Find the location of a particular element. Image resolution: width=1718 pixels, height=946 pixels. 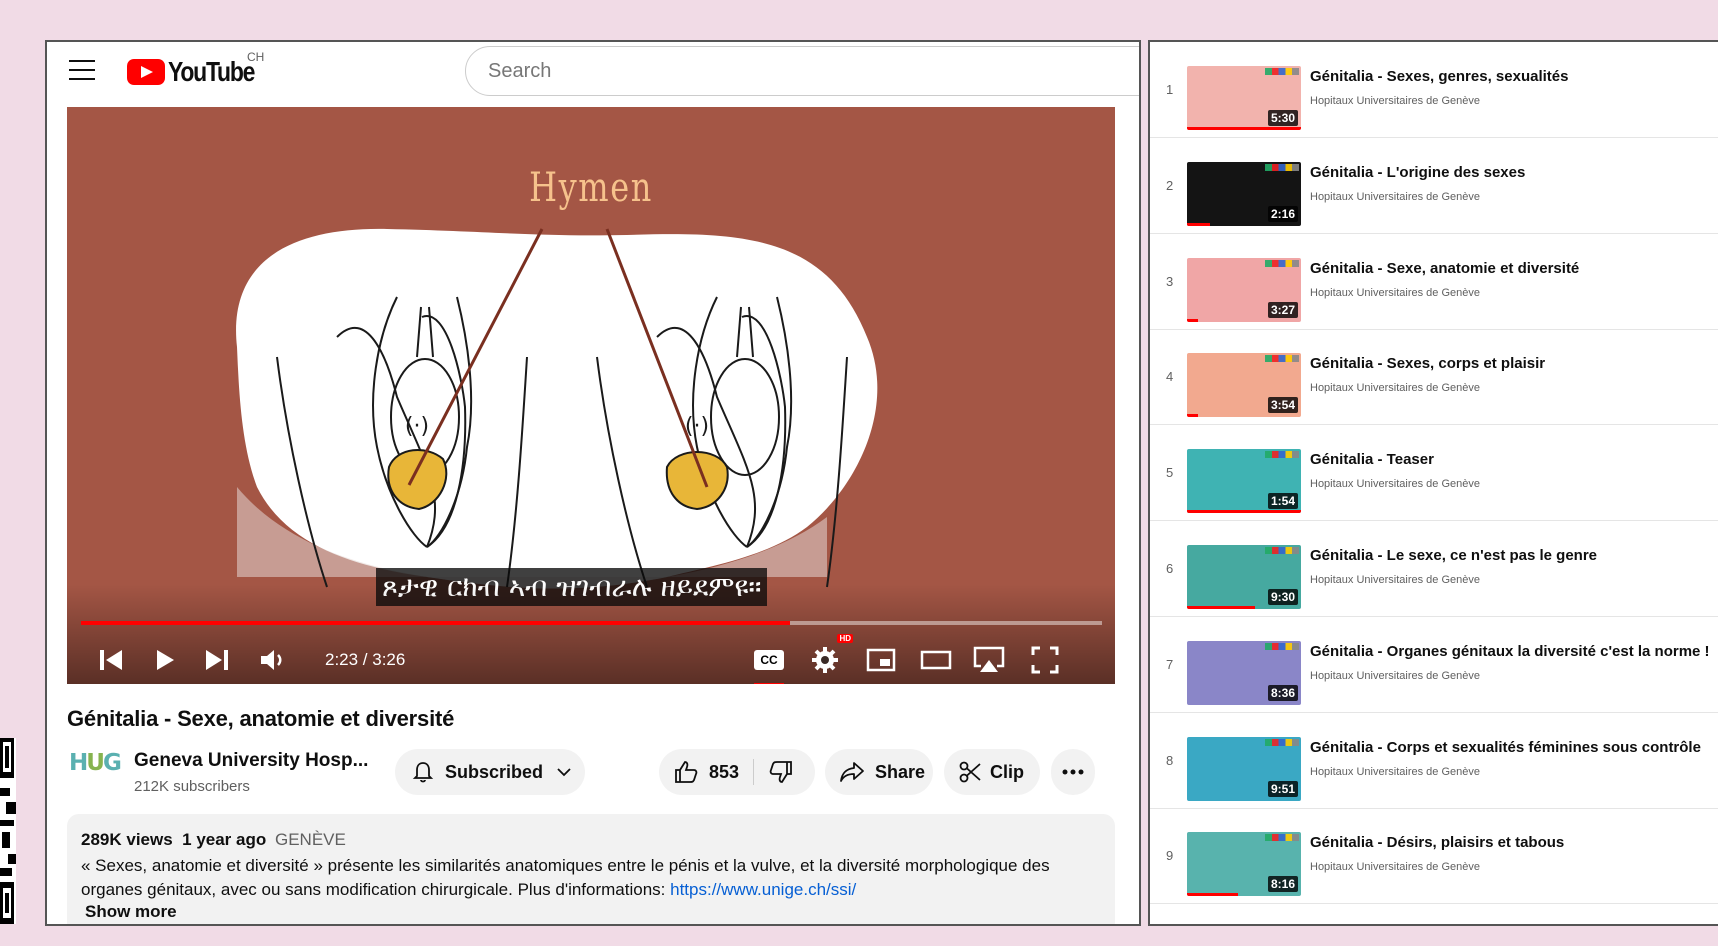

theater-mode-icon is located at coordinates (936, 660).